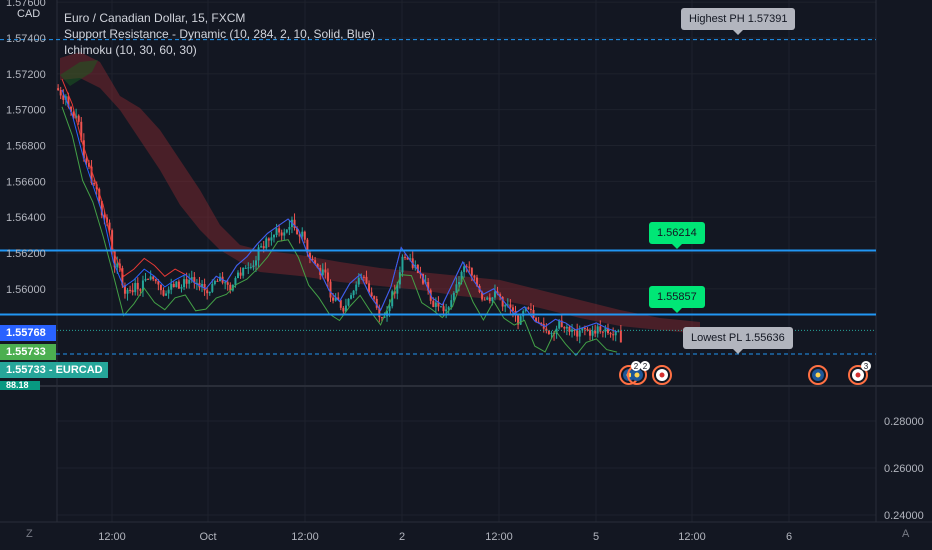 This screenshot has height=550, width=932. Describe the element at coordinates (29, 534) in the screenshot. I see `zoom-button: Z` at that location.